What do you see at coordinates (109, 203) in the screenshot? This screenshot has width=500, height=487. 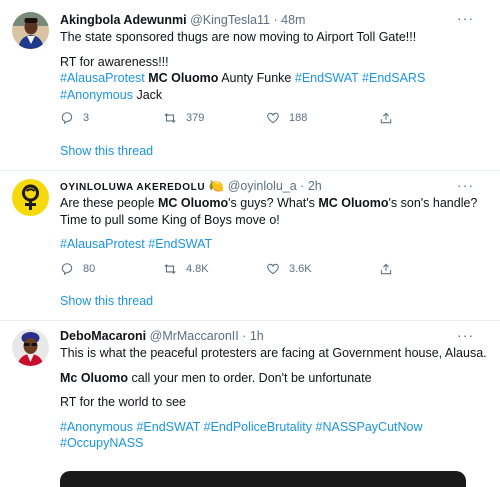 I see `tweet-text: Are these people` at bounding box center [109, 203].